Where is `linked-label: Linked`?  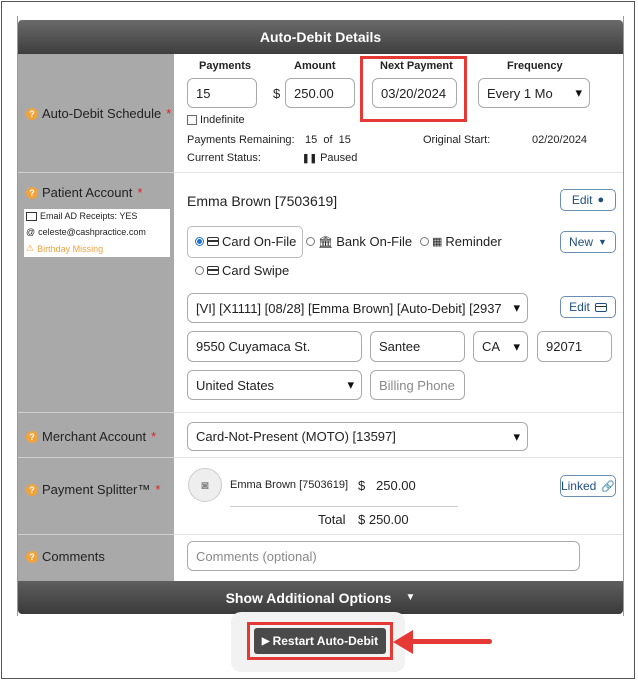
linked-label: Linked is located at coordinates (578, 486).